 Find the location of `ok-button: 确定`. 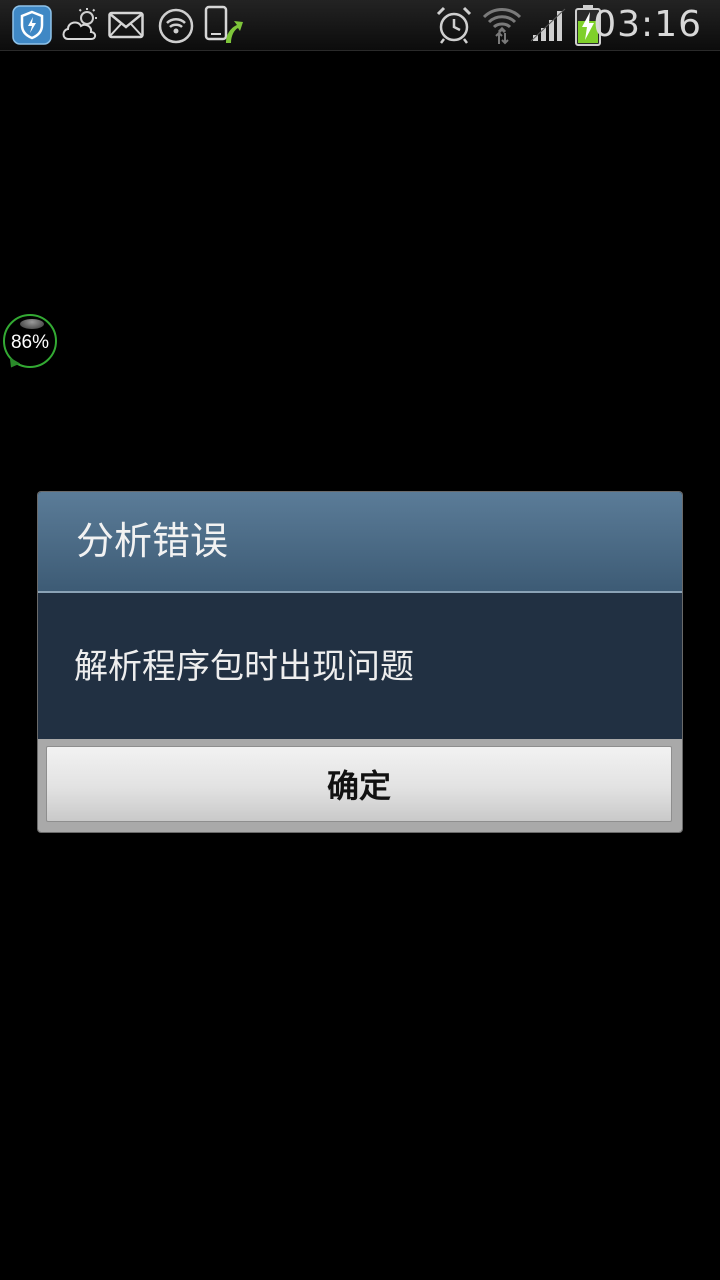

ok-button: 确定 is located at coordinates (359, 784).